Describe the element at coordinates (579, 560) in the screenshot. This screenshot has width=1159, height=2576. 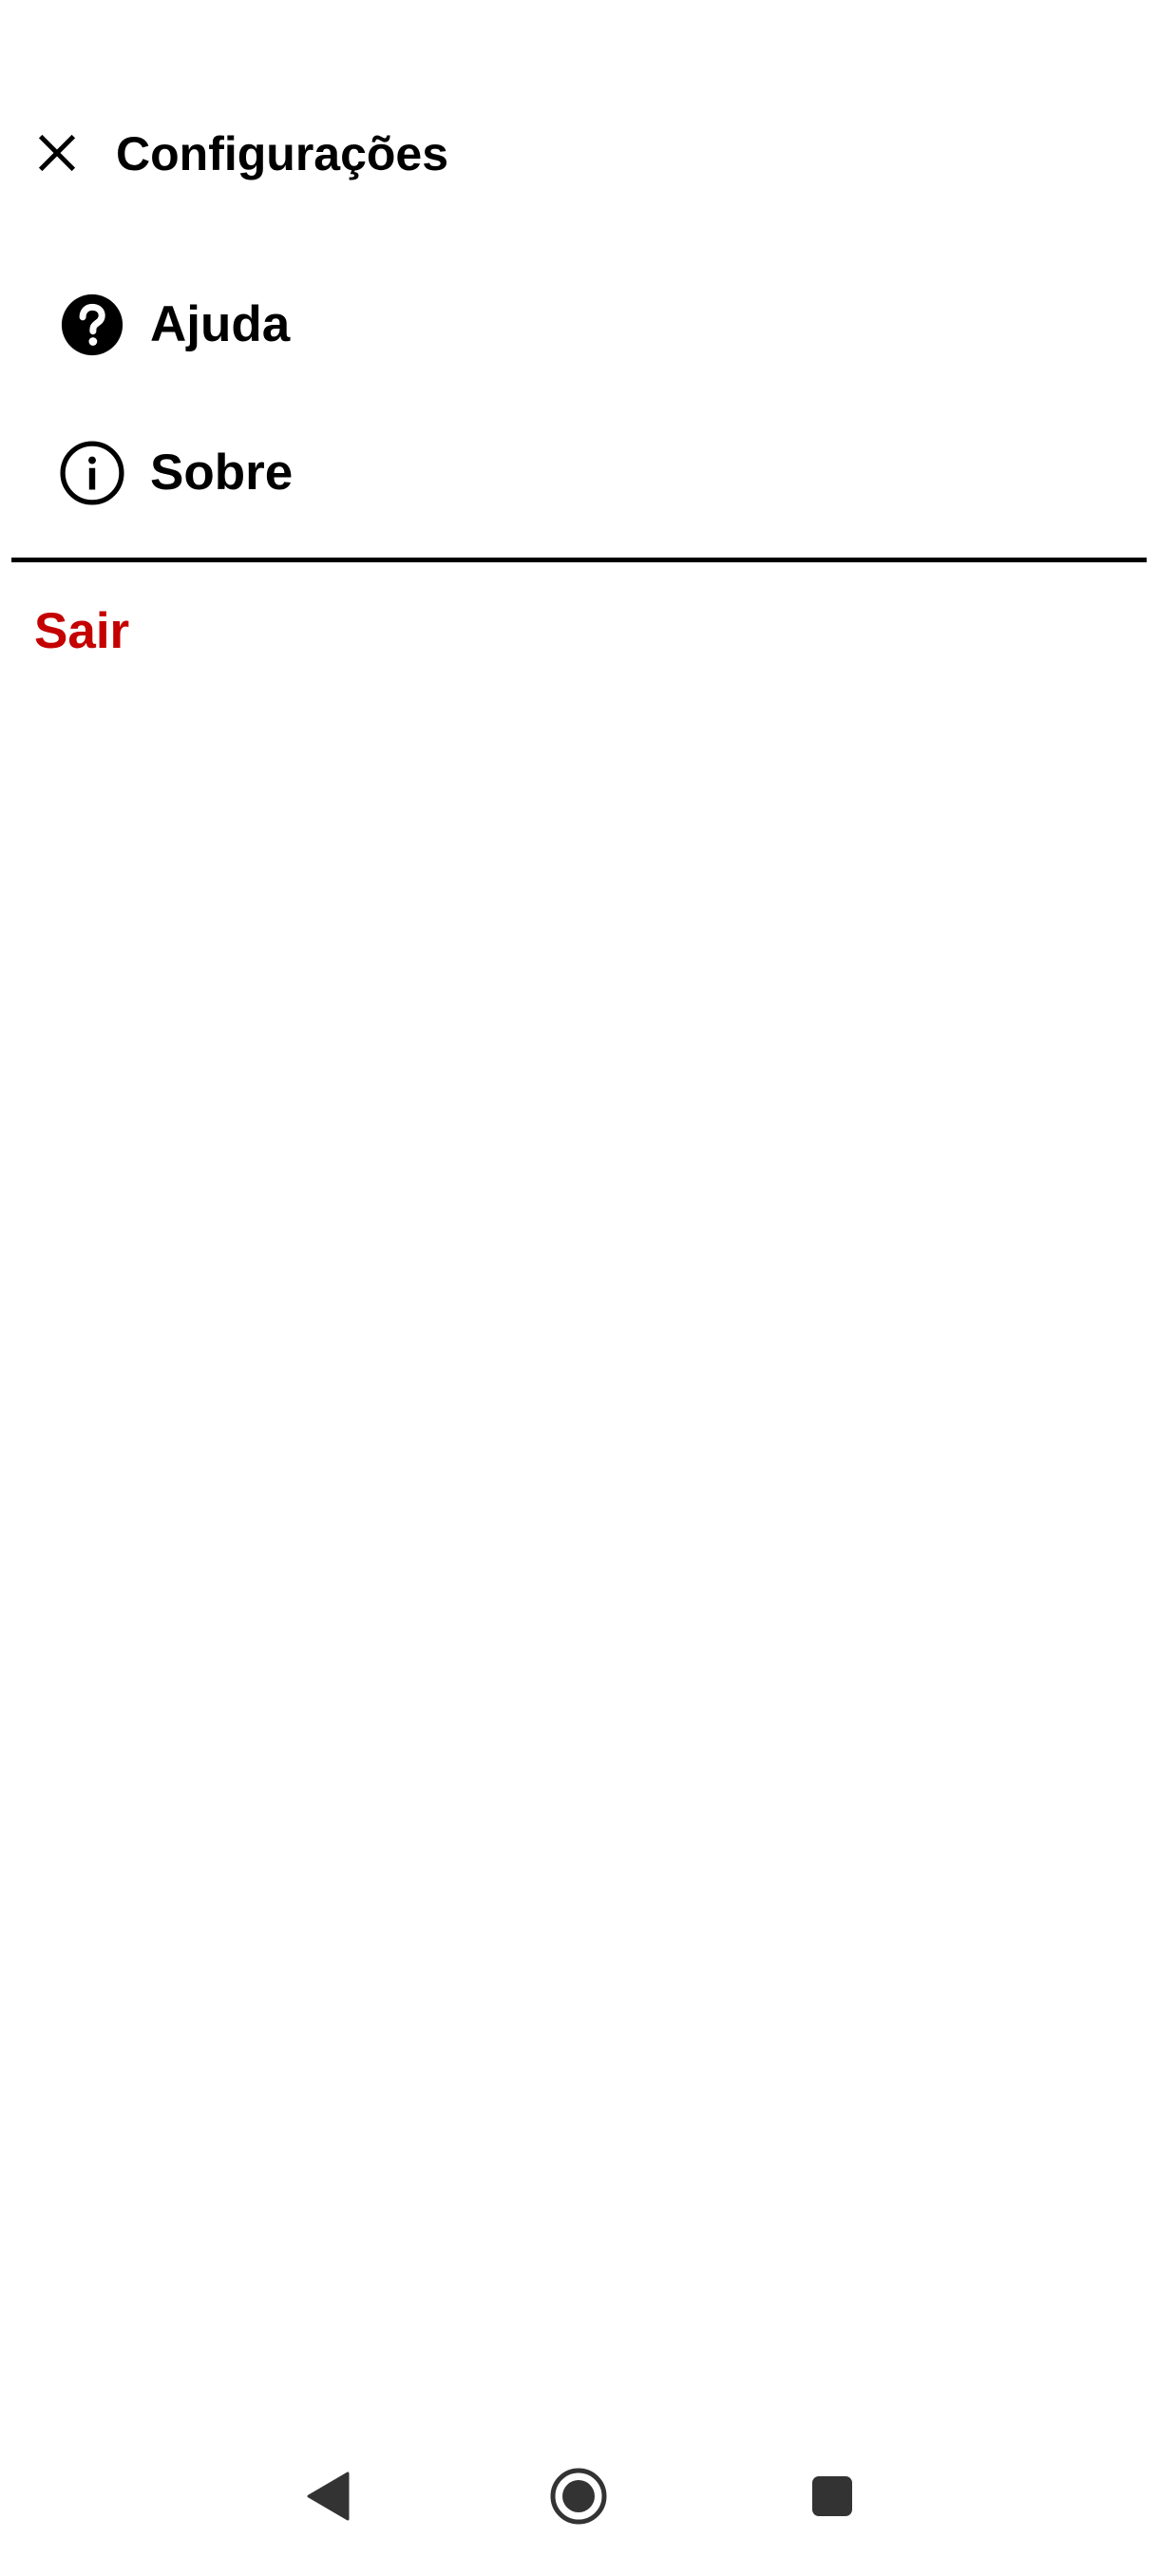
I see `divider` at that location.